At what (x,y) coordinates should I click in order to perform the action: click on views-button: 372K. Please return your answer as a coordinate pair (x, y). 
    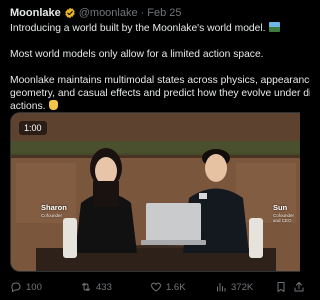
    Looking at the image, I should click on (234, 287).